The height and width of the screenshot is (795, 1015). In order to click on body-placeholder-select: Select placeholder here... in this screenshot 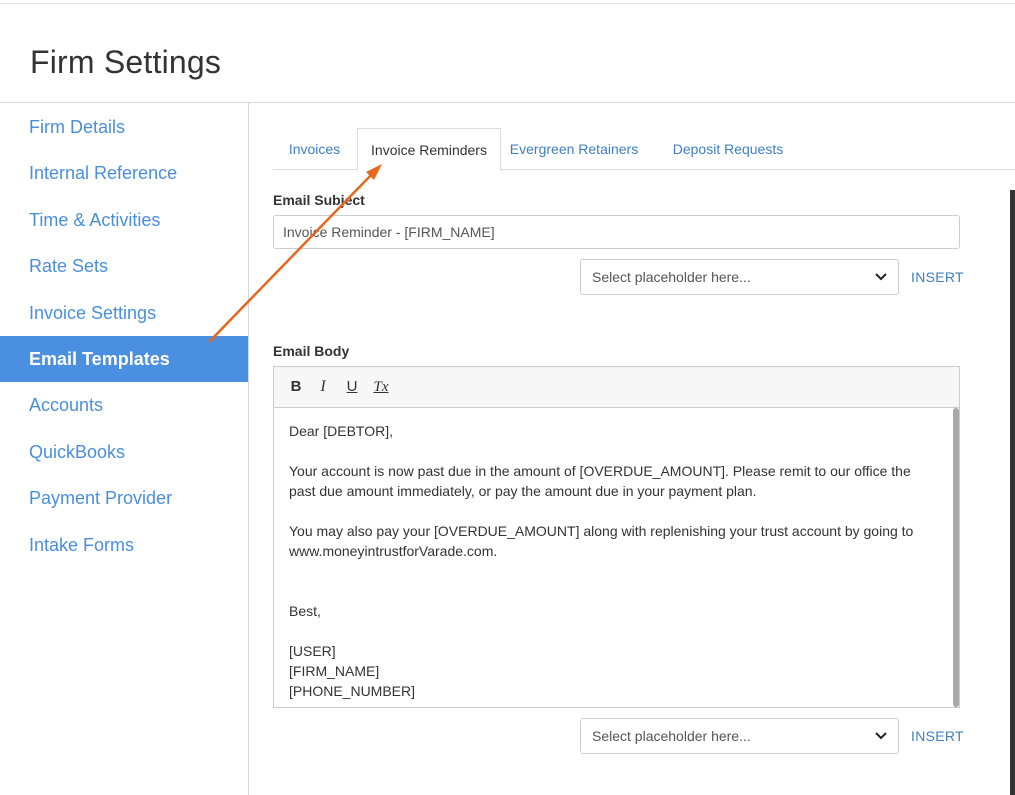, I will do `click(739, 736)`.